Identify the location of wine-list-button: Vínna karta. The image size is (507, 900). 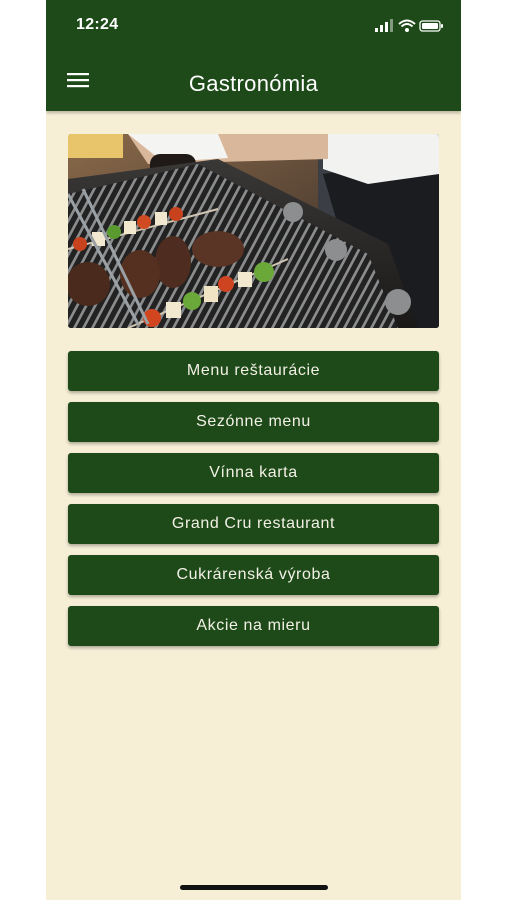
(253, 473).